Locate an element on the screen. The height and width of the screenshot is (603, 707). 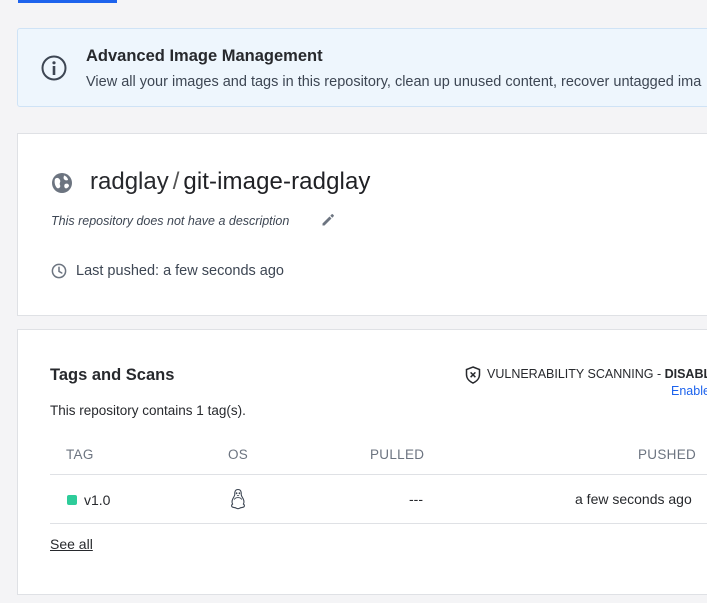
clock-icon is located at coordinates (59, 271).